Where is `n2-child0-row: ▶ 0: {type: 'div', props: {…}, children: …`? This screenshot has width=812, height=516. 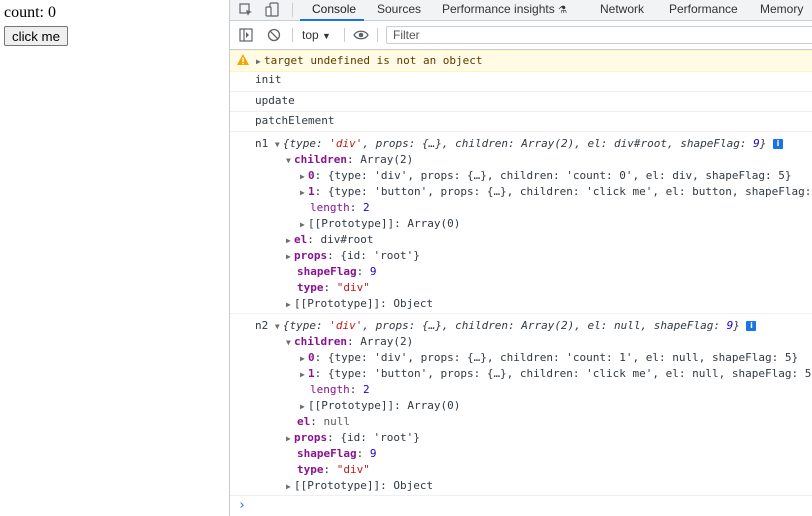 n2-child0-row: ▶ 0: {type: 'div', props: {…}, children: … is located at coordinates (549, 358).